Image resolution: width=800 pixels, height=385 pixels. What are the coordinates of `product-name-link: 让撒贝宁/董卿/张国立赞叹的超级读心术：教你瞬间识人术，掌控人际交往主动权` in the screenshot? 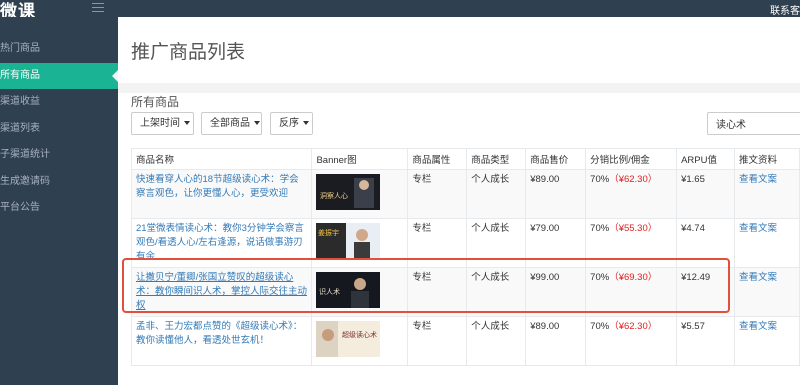 It's located at (221, 291).